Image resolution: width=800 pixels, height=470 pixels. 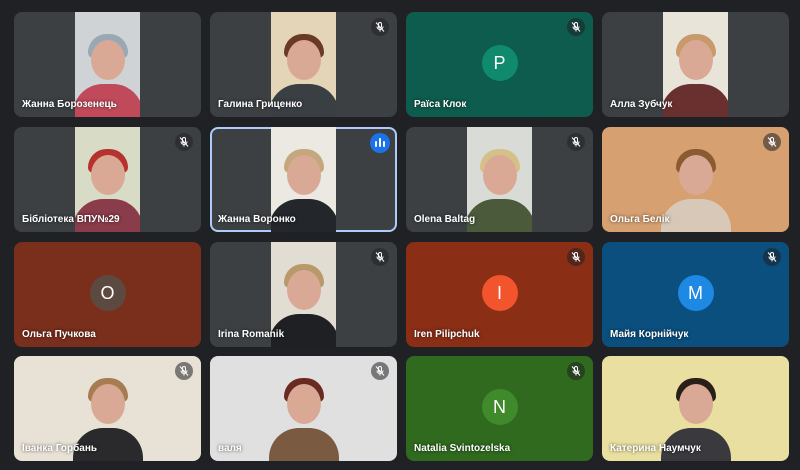 I want to click on participant-tile: Ольга Белік, so click(x=695, y=179).